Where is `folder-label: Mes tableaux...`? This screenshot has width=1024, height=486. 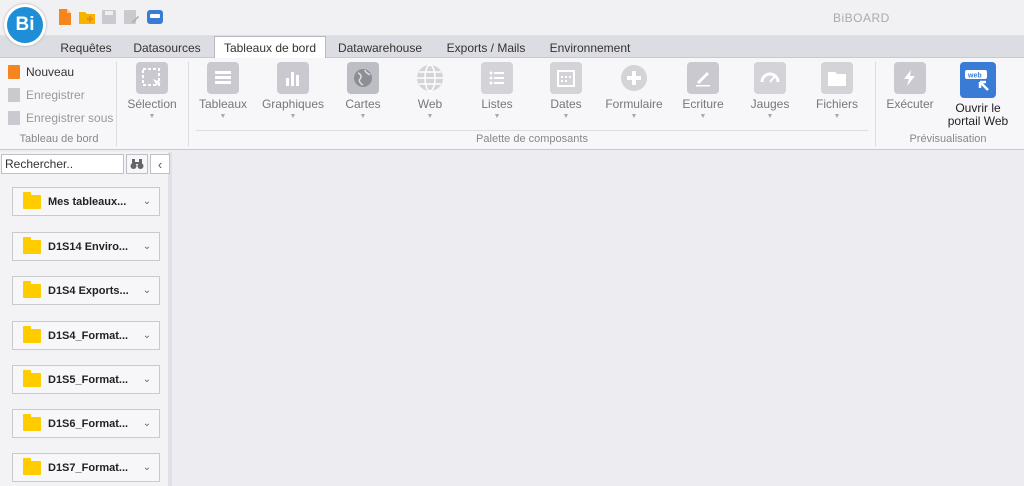
folder-label: Mes tableaux... is located at coordinates (87, 201).